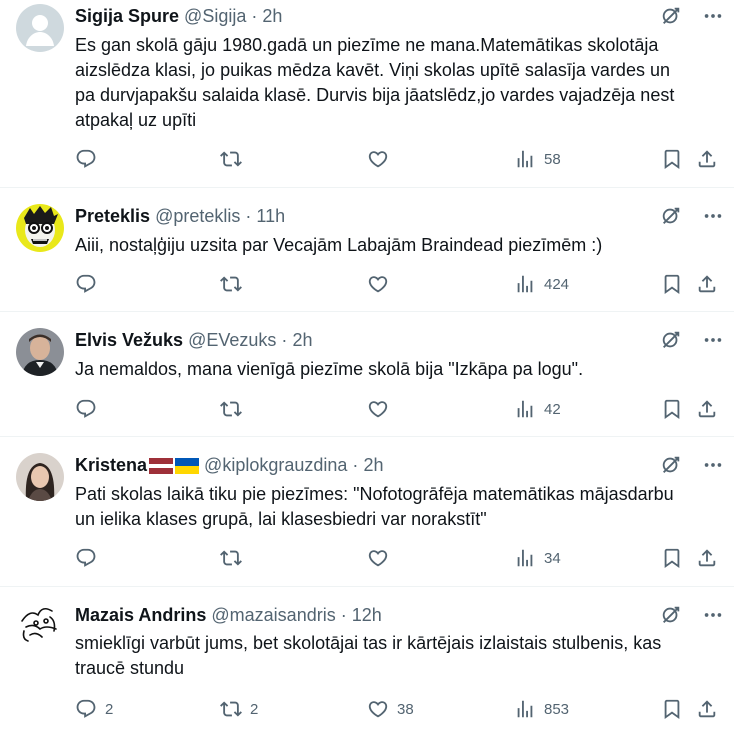  What do you see at coordinates (390, 709) in the screenshot?
I see `like-button: 38` at bounding box center [390, 709].